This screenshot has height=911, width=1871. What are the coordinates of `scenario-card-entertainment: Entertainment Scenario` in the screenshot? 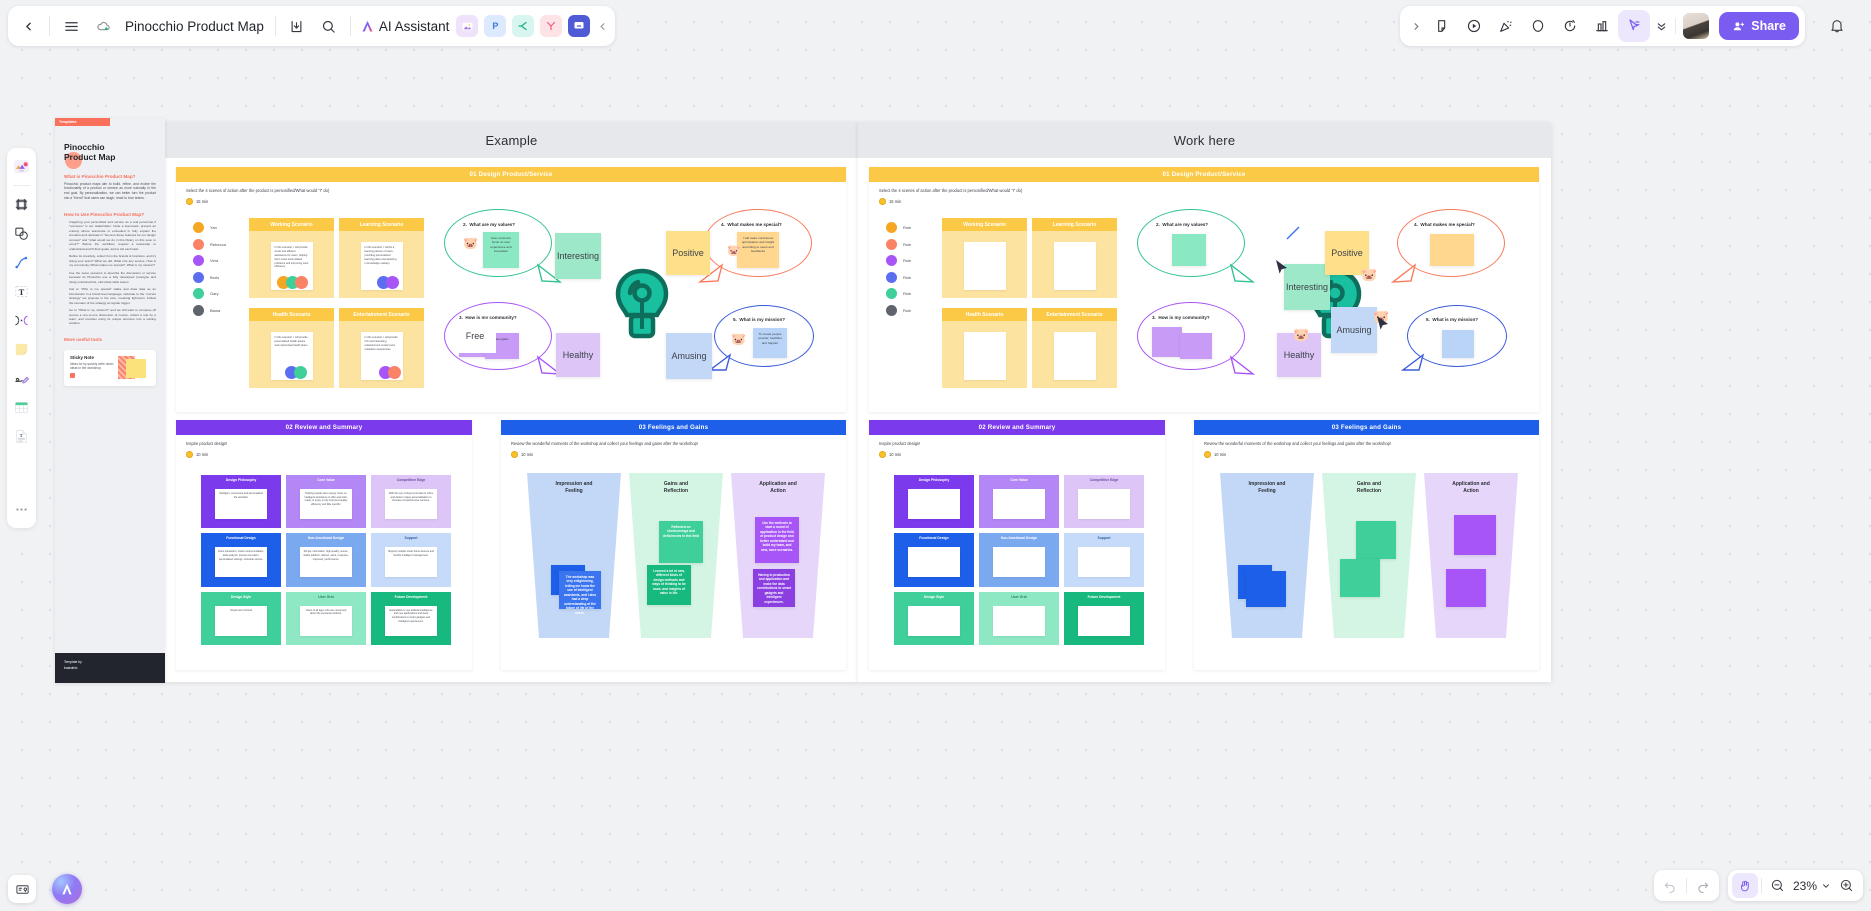 It's located at (1074, 348).